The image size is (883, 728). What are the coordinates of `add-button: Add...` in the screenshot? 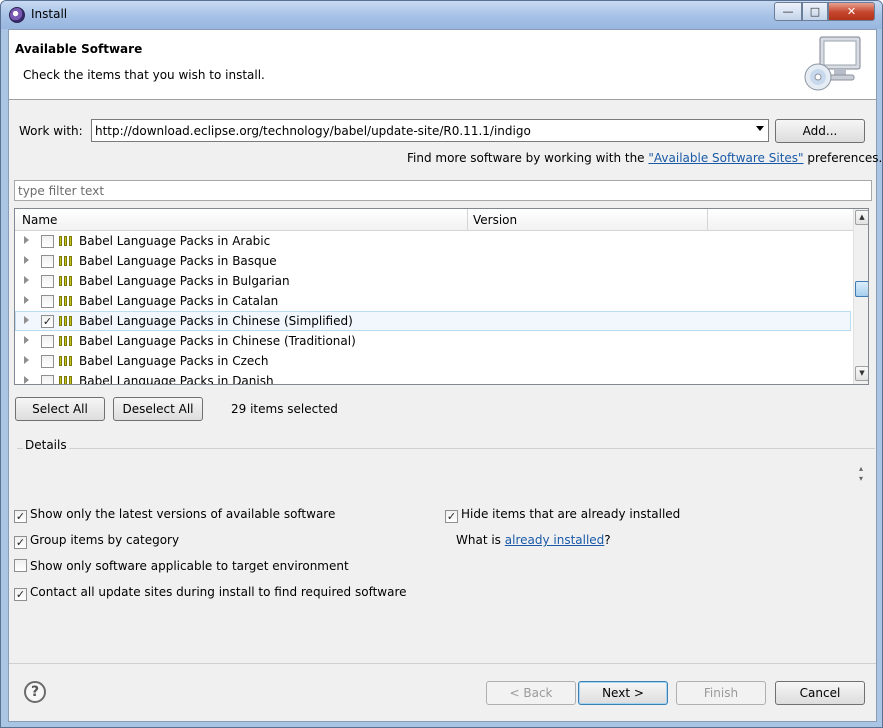 It's located at (820, 131).